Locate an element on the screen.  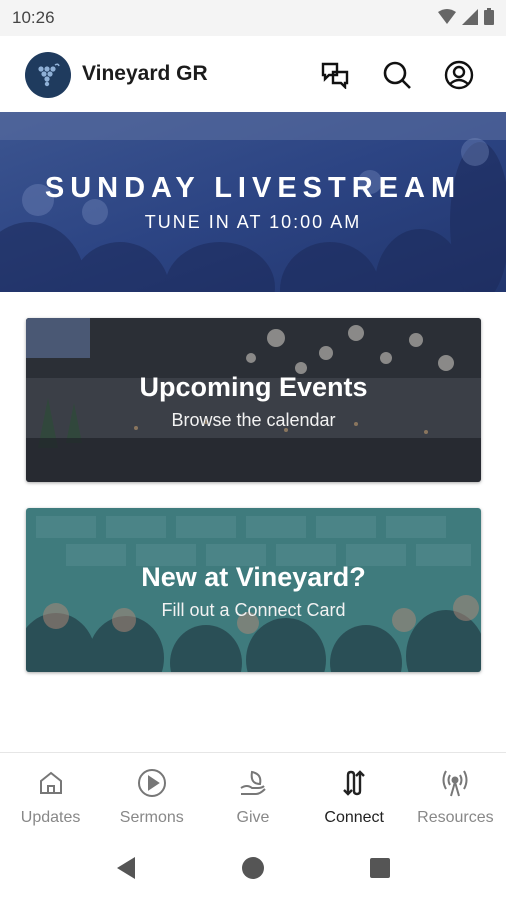
nav-give: Give is located at coordinates (252, 794).